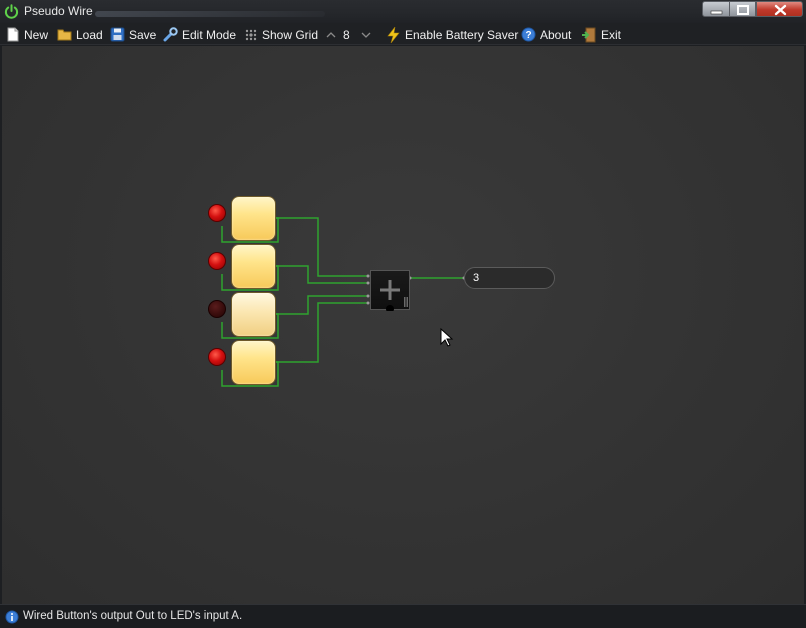  What do you see at coordinates (394, 296) in the screenshot?
I see `plus-icon` at bounding box center [394, 296].